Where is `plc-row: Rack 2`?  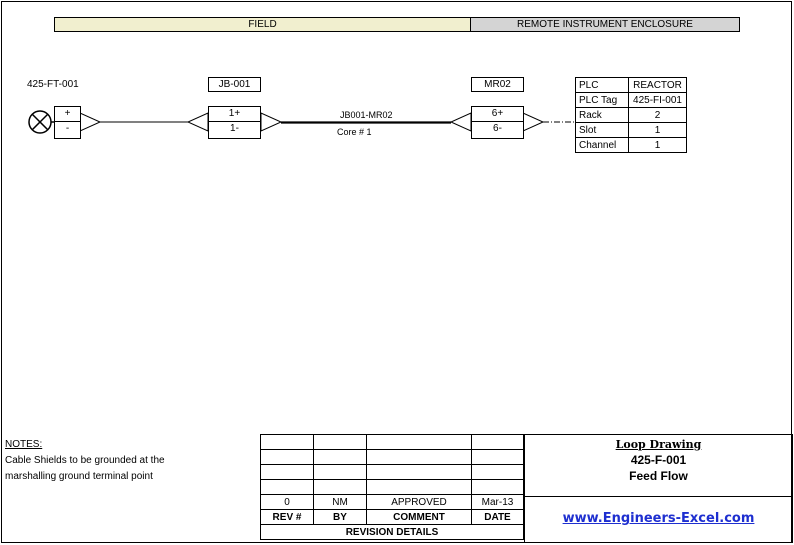
plc-row: Rack 2 is located at coordinates (631, 115).